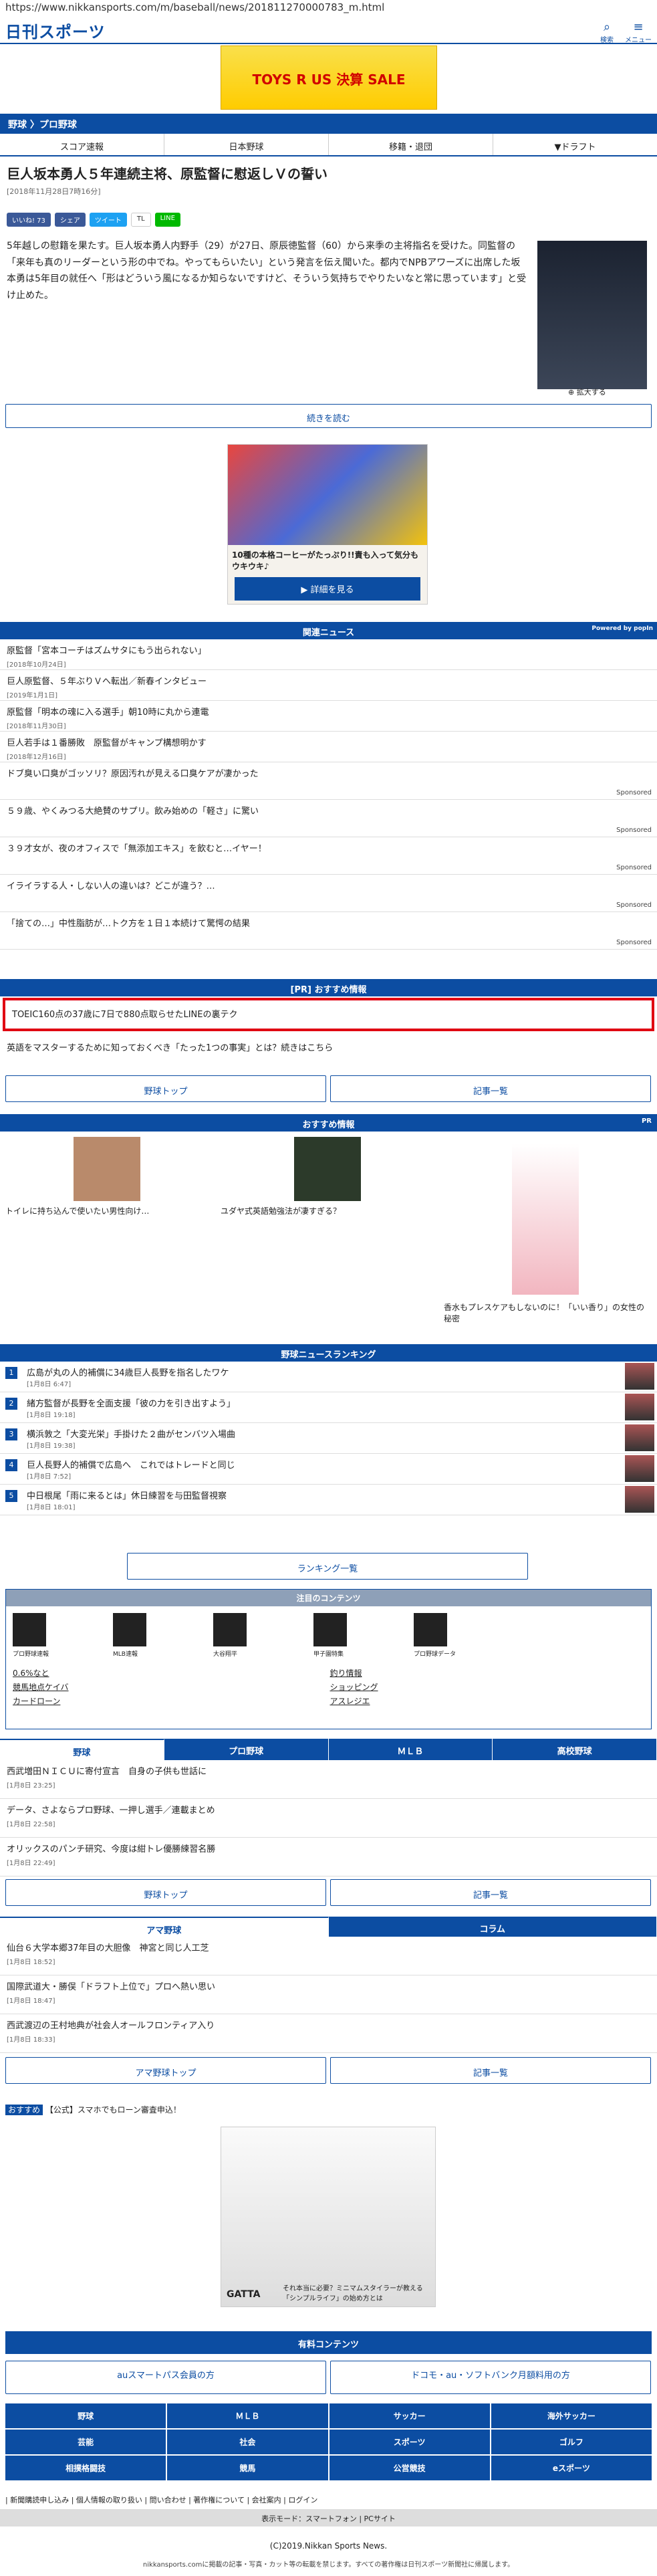  What do you see at coordinates (131, 1435) in the screenshot?
I see `ranking-title: 横浜敦之「大変光栄」手掛けた２曲がセンバツ入場曲` at bounding box center [131, 1435].